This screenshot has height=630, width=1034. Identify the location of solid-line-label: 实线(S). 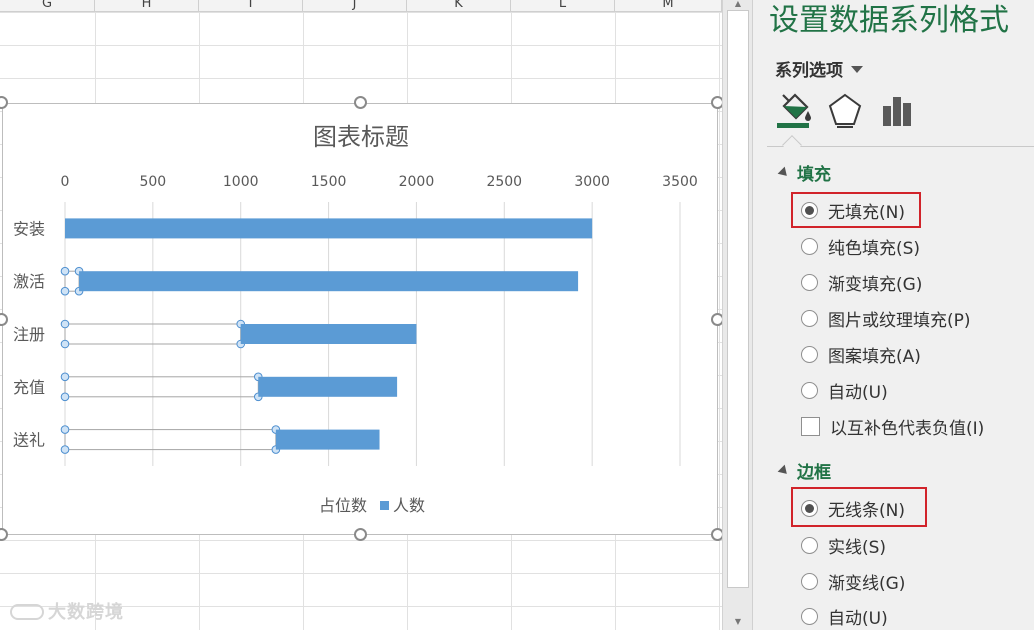
(857, 547).